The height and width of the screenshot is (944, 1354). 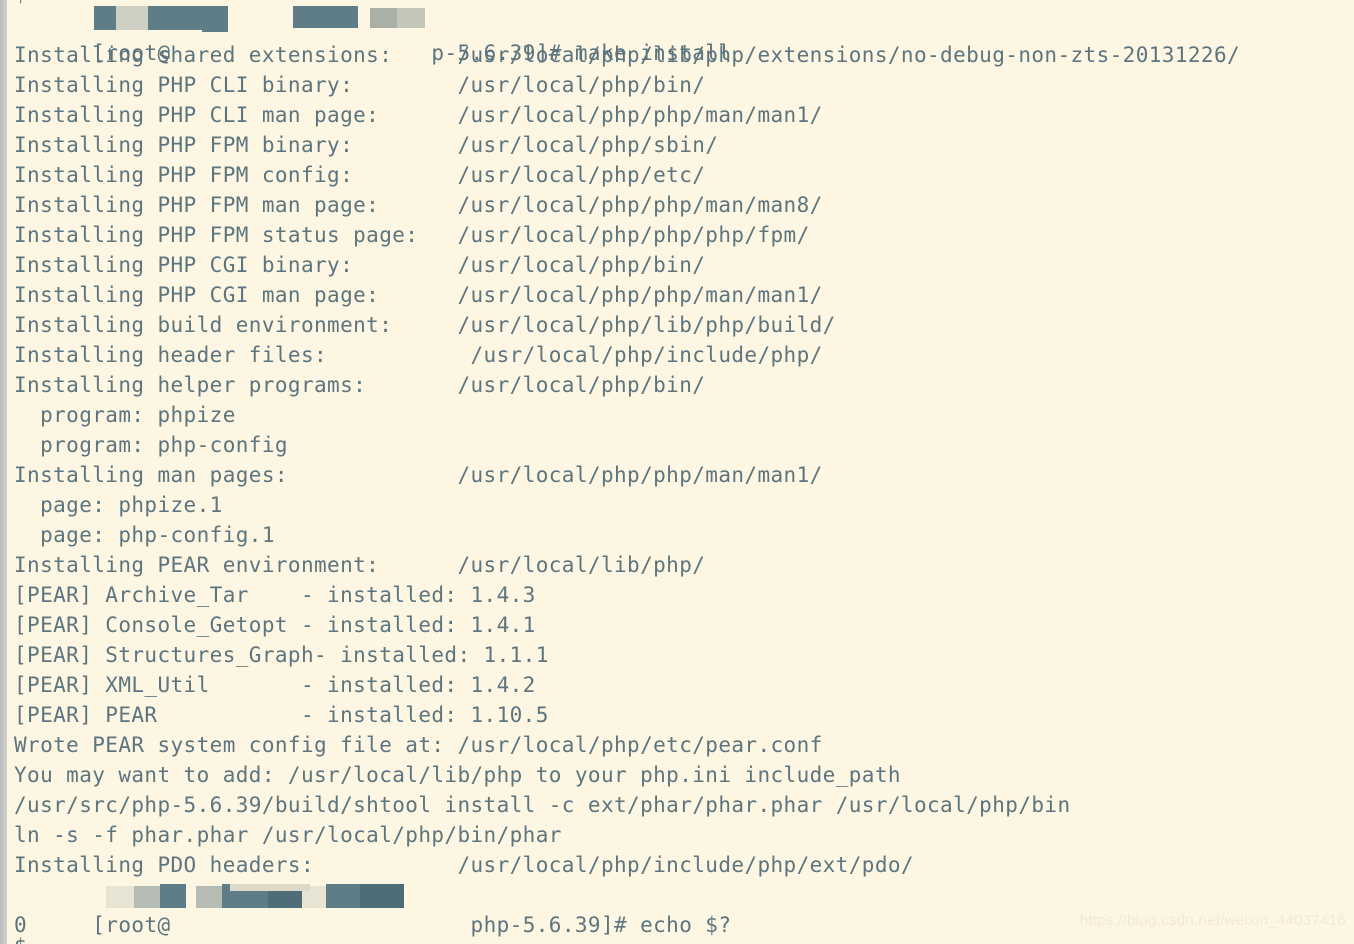 I want to click on terminal-output-line: page: php-config.1, so click(x=144, y=535).